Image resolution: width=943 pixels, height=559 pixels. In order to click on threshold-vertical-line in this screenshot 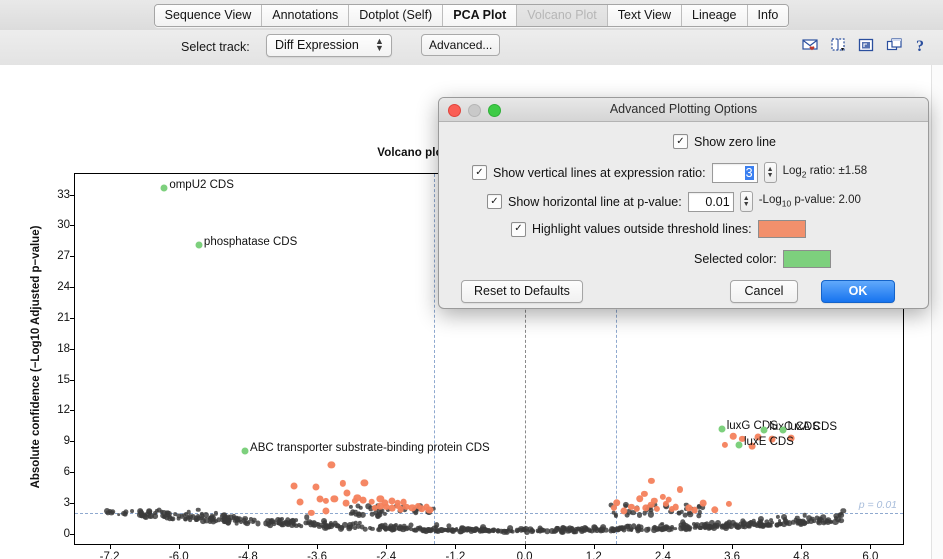, I will do `click(434, 359)`.